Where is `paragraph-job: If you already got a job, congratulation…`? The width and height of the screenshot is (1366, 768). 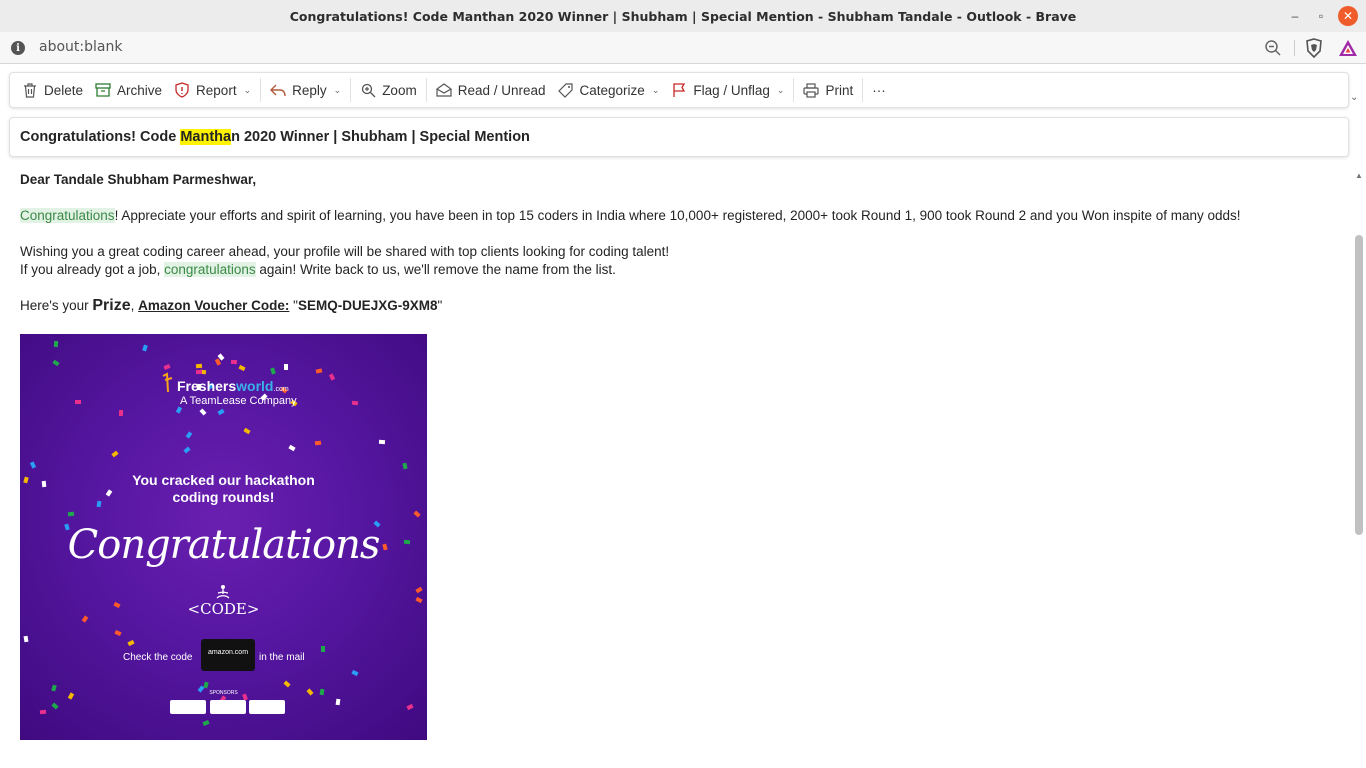
paragraph-job: If you already got a job, congratulation… is located at coordinates (630, 270).